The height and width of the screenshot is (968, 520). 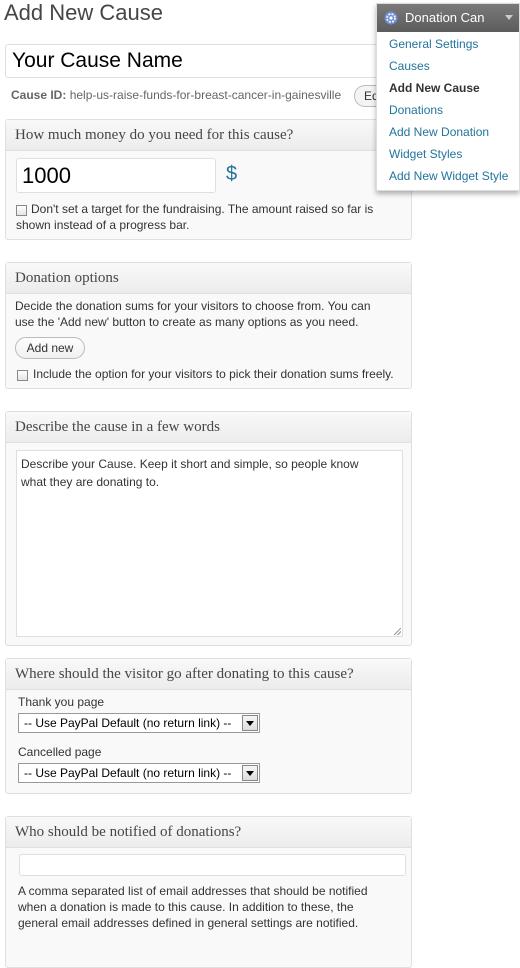 I want to click on resize-handle-icon, so click(x=397, y=631).